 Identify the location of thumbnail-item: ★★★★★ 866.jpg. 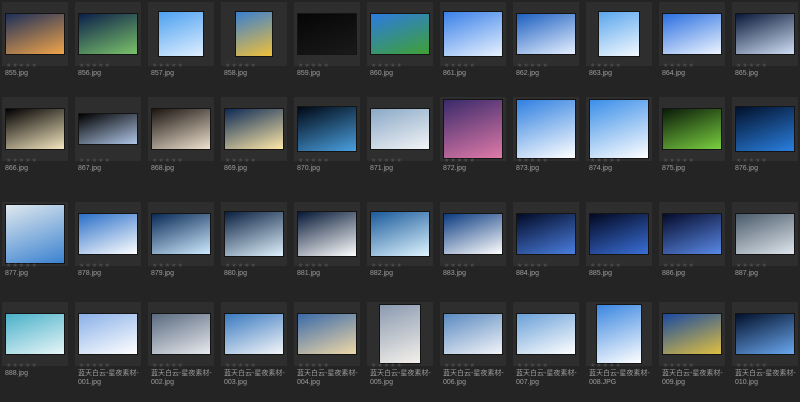
(35, 147).